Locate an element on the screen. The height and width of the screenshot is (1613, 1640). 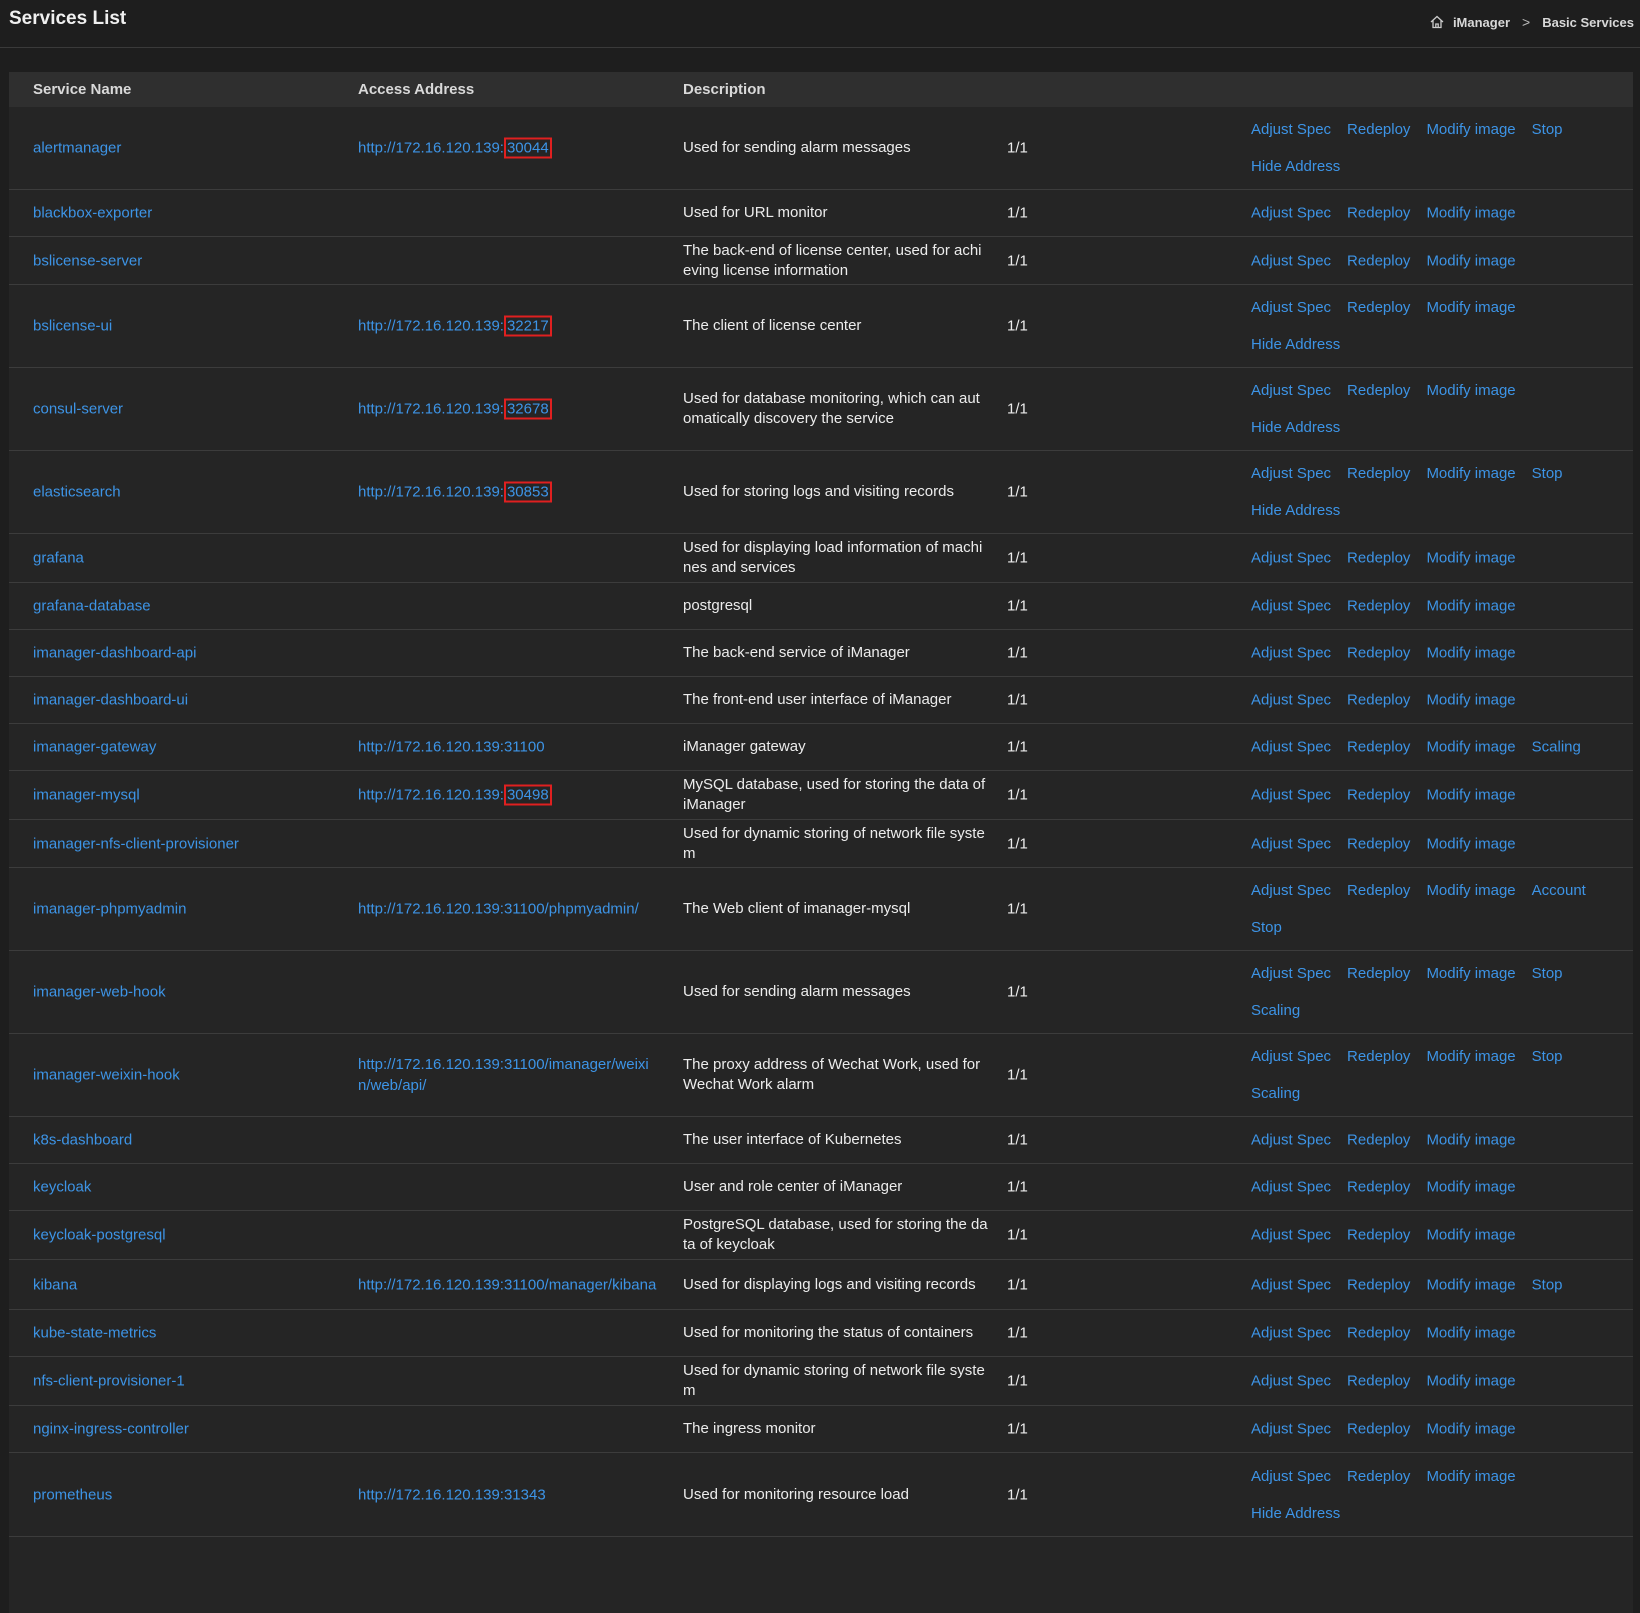
service-name-link: kube-state-metrics is located at coordinates (94, 1333).